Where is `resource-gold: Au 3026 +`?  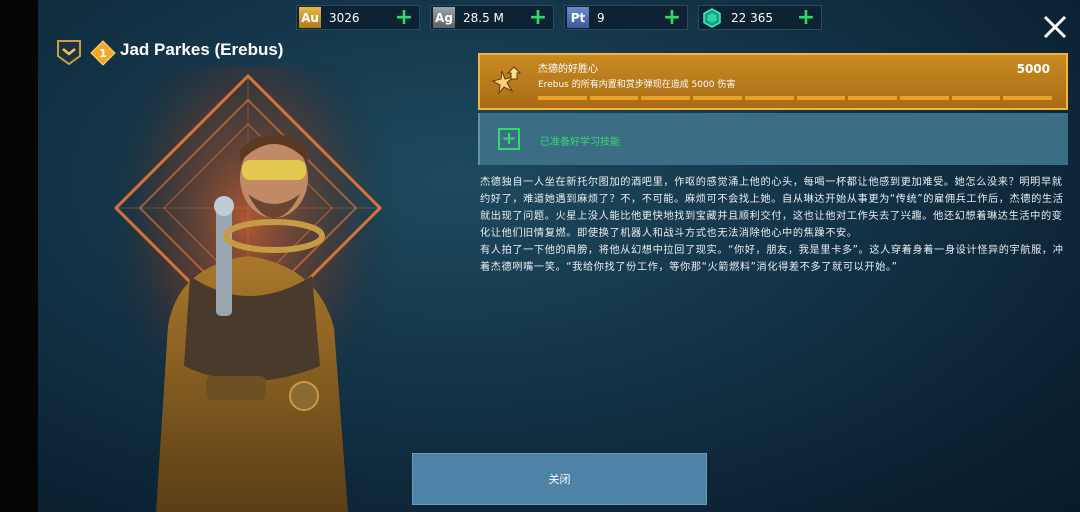 resource-gold: Au 3026 + is located at coordinates (358, 17).